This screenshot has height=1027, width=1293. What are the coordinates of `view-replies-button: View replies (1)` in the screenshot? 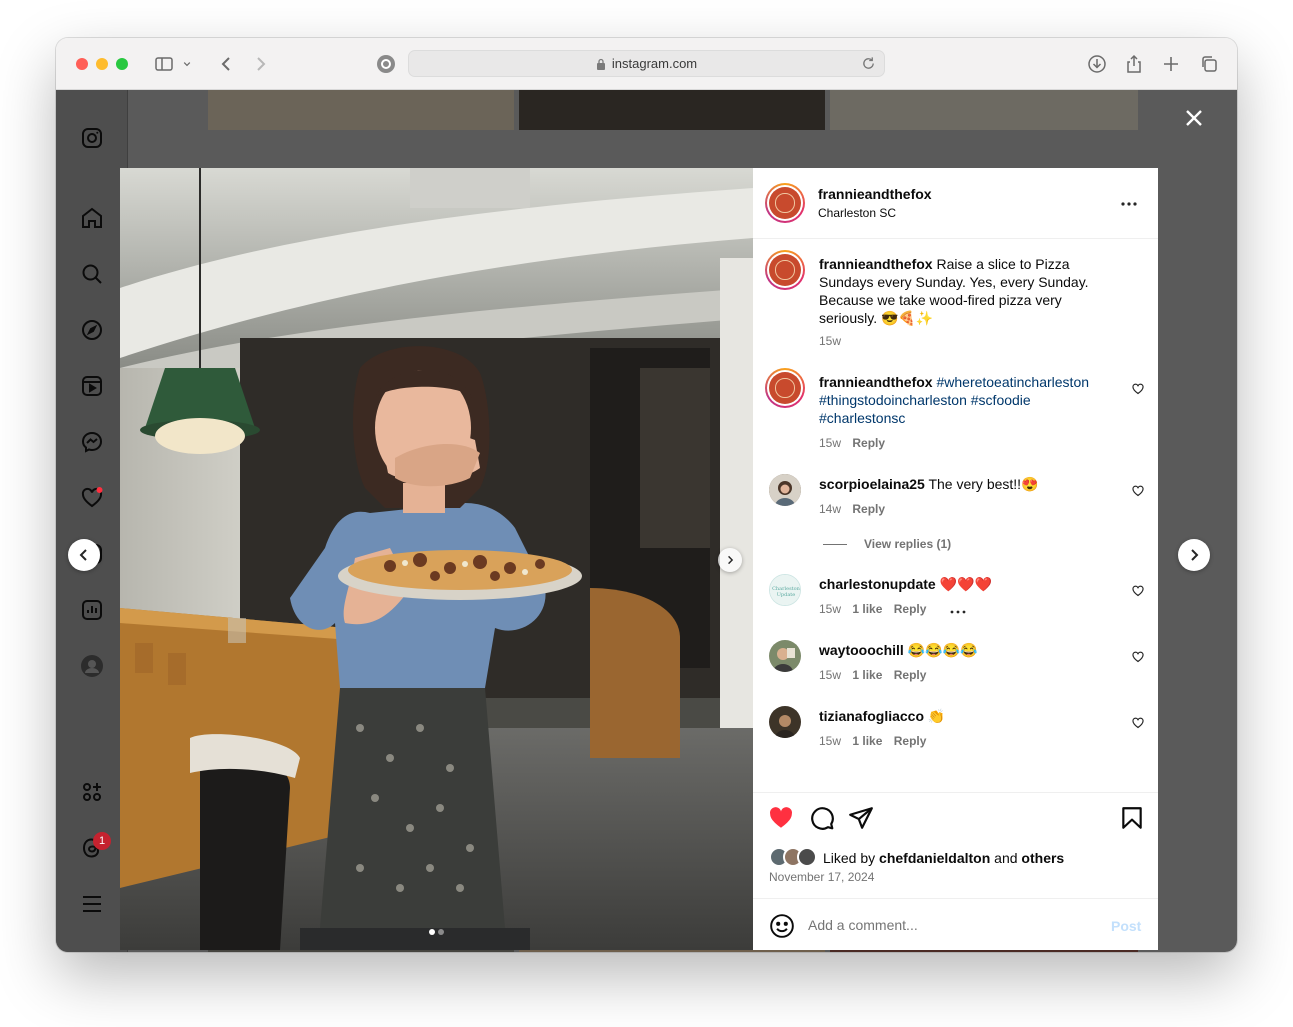 It's located at (907, 544).